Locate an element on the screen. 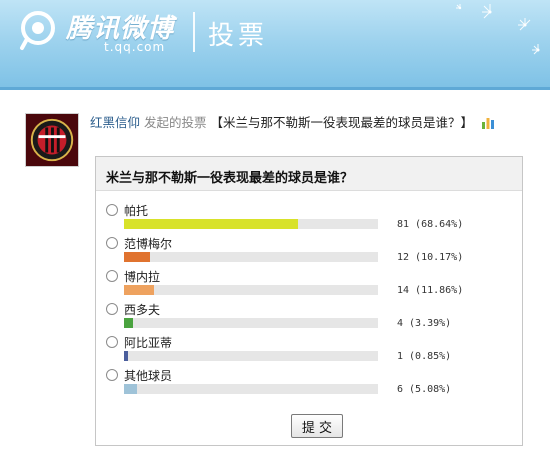 This screenshot has height=454, width=550. section-title: 投票 is located at coordinates (238, 36).